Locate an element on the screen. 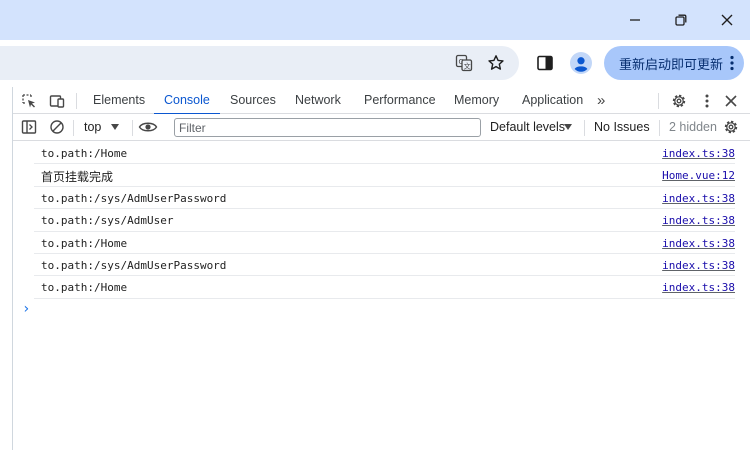  restore-button is located at coordinates (681, 20).